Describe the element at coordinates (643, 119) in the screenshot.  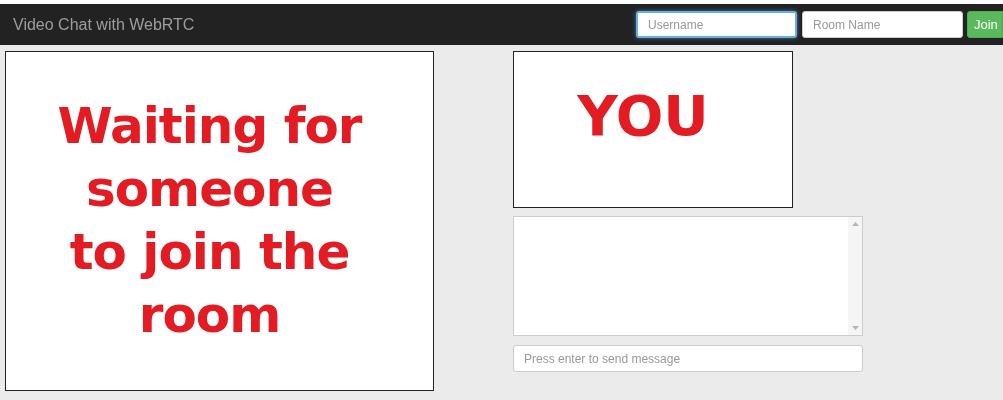
I see `you-label: YOU` at that location.